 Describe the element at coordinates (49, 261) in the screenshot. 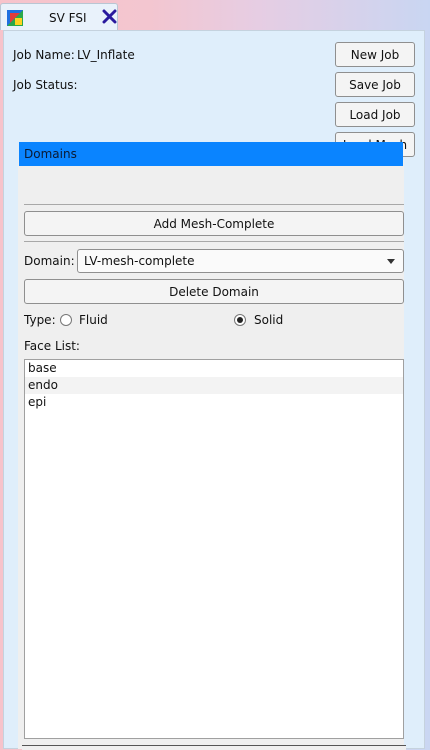

I see `domain-label: Domain:` at that location.